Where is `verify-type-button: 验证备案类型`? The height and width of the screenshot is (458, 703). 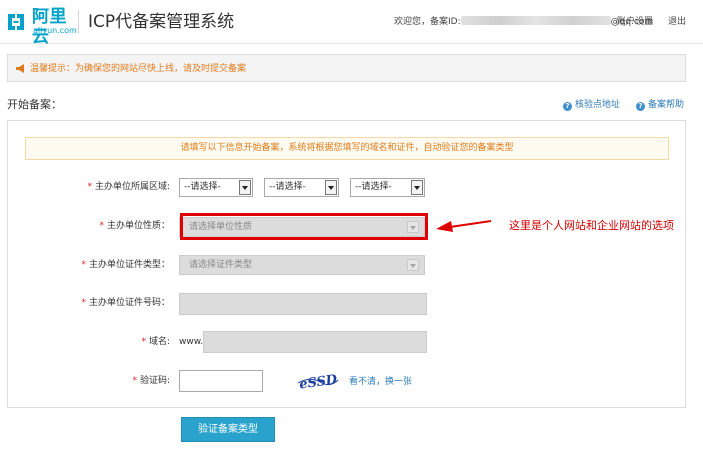
verify-type-button: 验证备案类型 is located at coordinates (228, 429).